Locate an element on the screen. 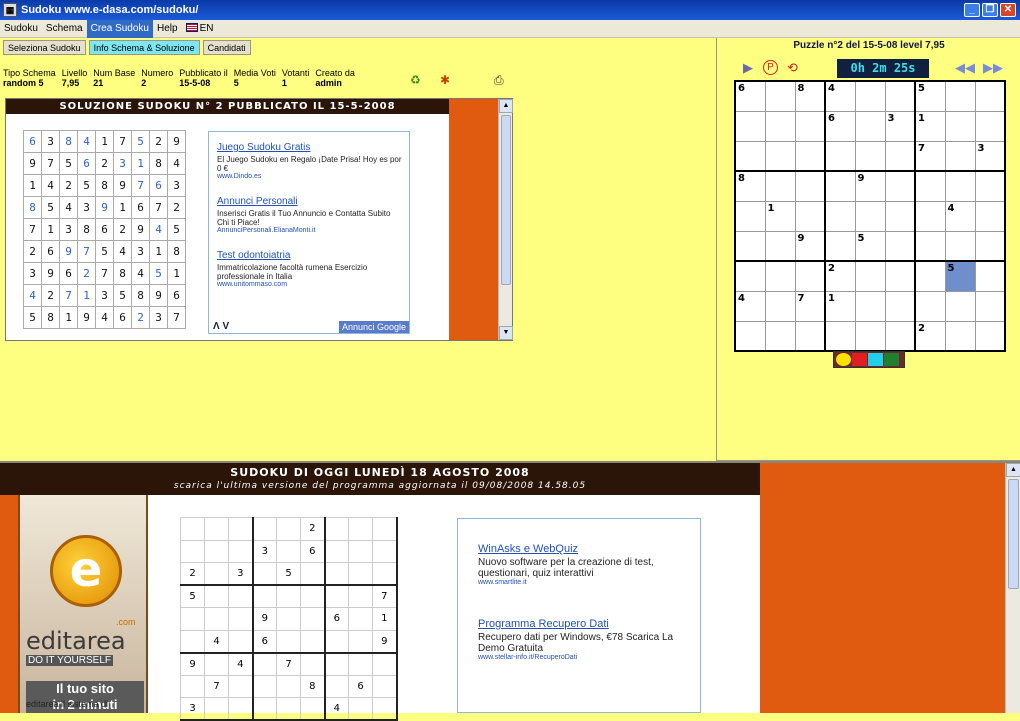 Image resolution: width=1020 pixels, height=721 pixels. tab-candidati: Candidati is located at coordinates (226, 47).